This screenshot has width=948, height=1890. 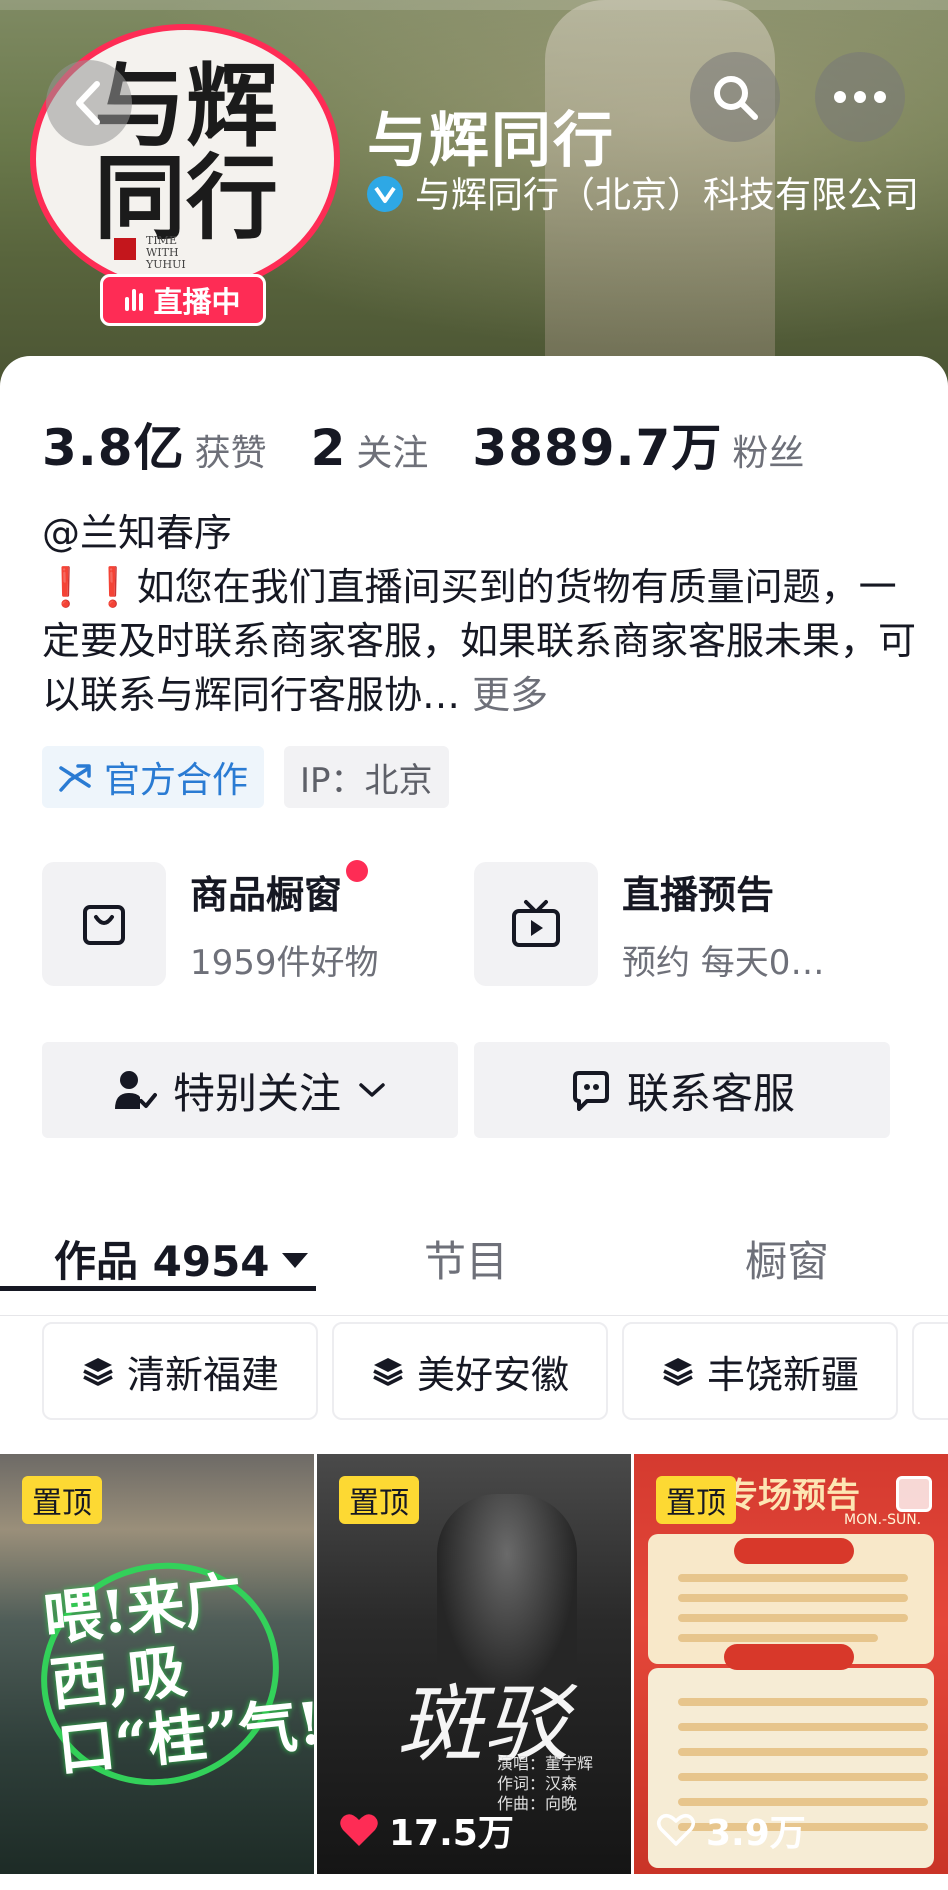 What do you see at coordinates (474, 1664) in the screenshot?
I see `video-thumbnail: 斑驳 演唱：董宇辉 作词：汉森 作曲：向晚 置顶 17.5万` at bounding box center [474, 1664].